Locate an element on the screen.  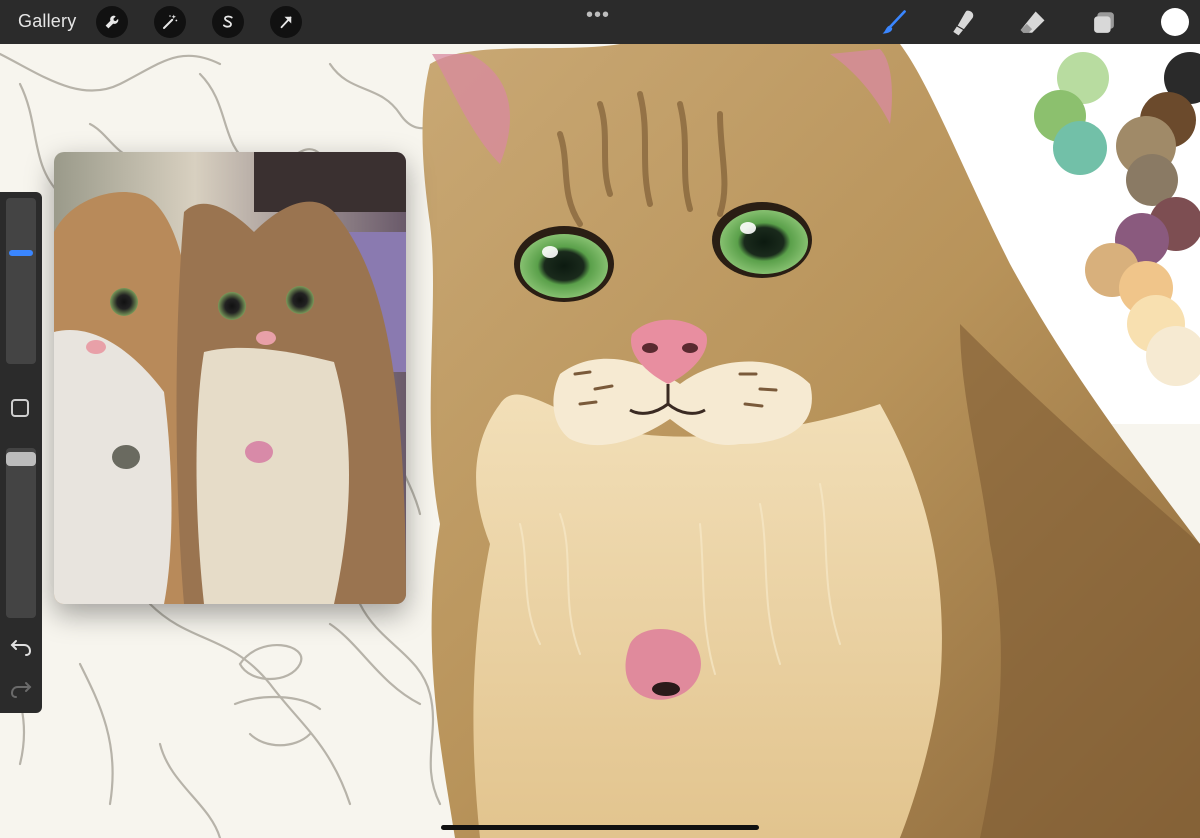
eraser-icon is located at coordinates (1032, 22).